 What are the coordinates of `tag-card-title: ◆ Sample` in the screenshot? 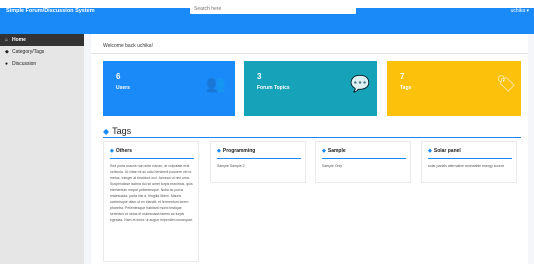 It's located at (334, 151).